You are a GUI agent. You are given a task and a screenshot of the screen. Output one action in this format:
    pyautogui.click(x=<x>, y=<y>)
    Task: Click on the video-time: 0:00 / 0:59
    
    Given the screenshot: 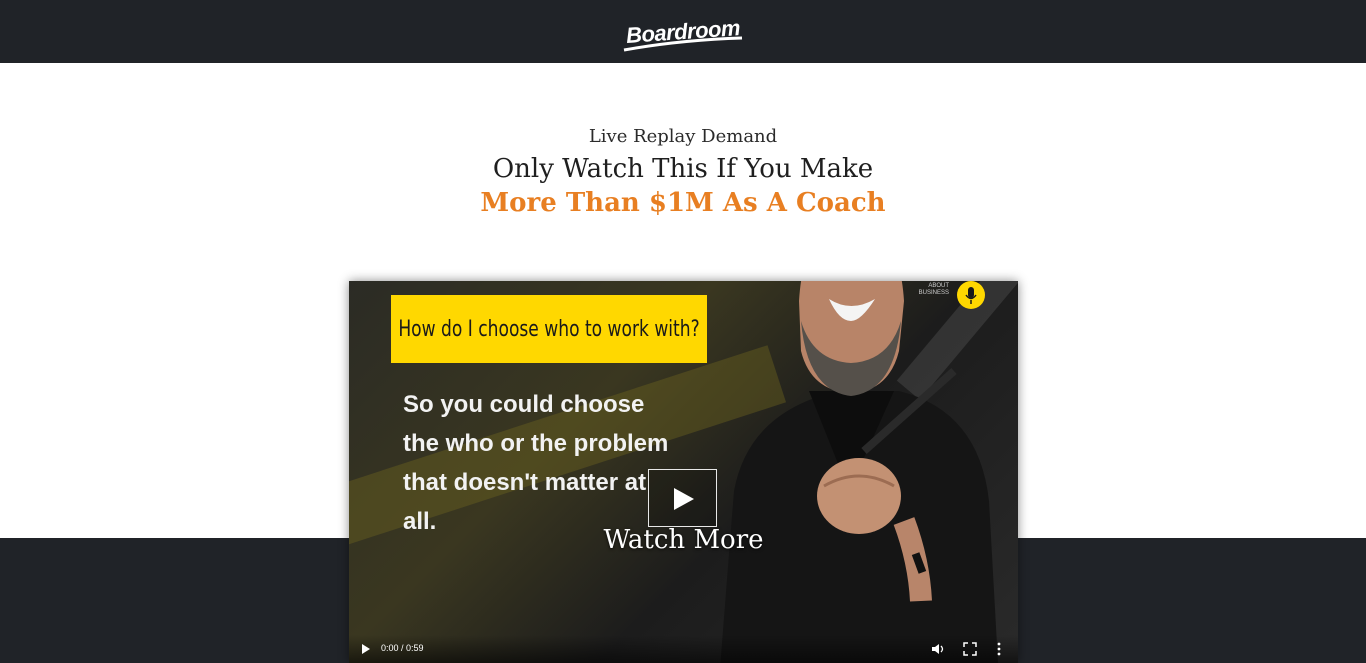 What is the action you would take?
    pyautogui.click(x=402, y=648)
    